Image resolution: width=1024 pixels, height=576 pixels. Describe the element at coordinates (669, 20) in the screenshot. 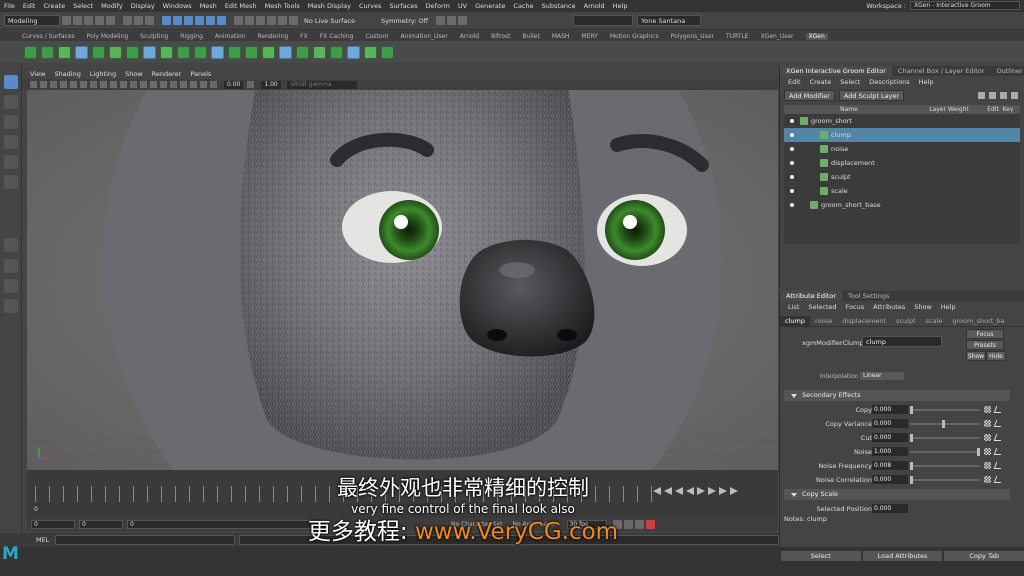

I see `user-account: Yone Santana` at that location.